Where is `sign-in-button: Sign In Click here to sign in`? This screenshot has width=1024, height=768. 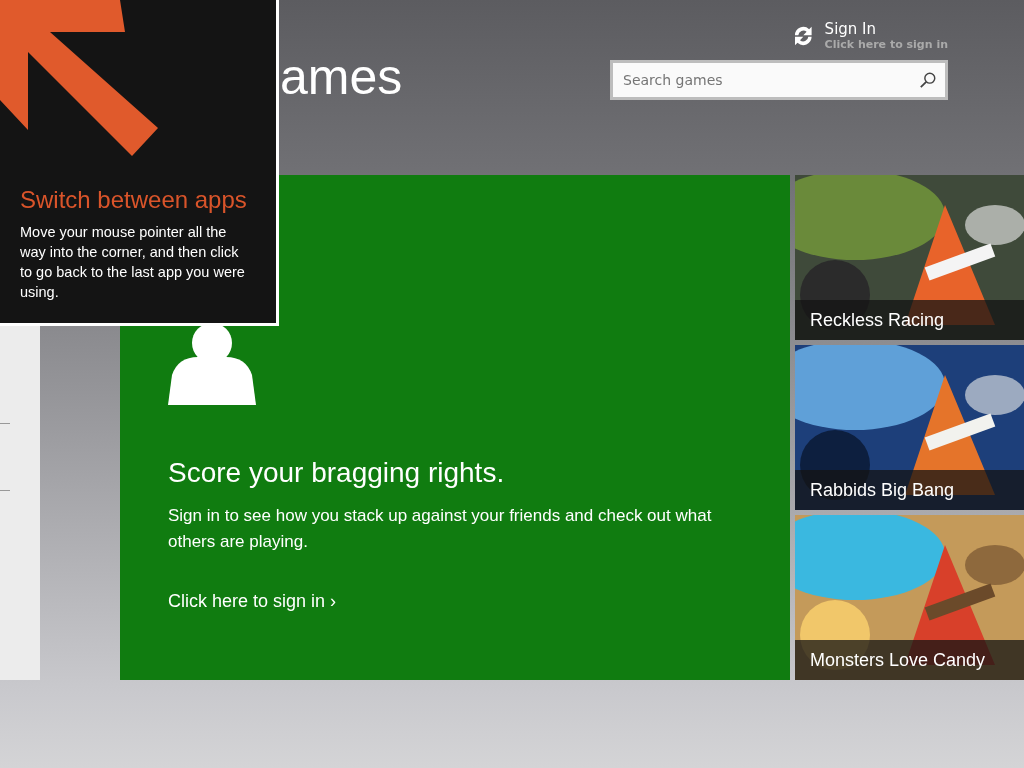
sign-in-button: Sign In Click here to sign in is located at coordinates (869, 36).